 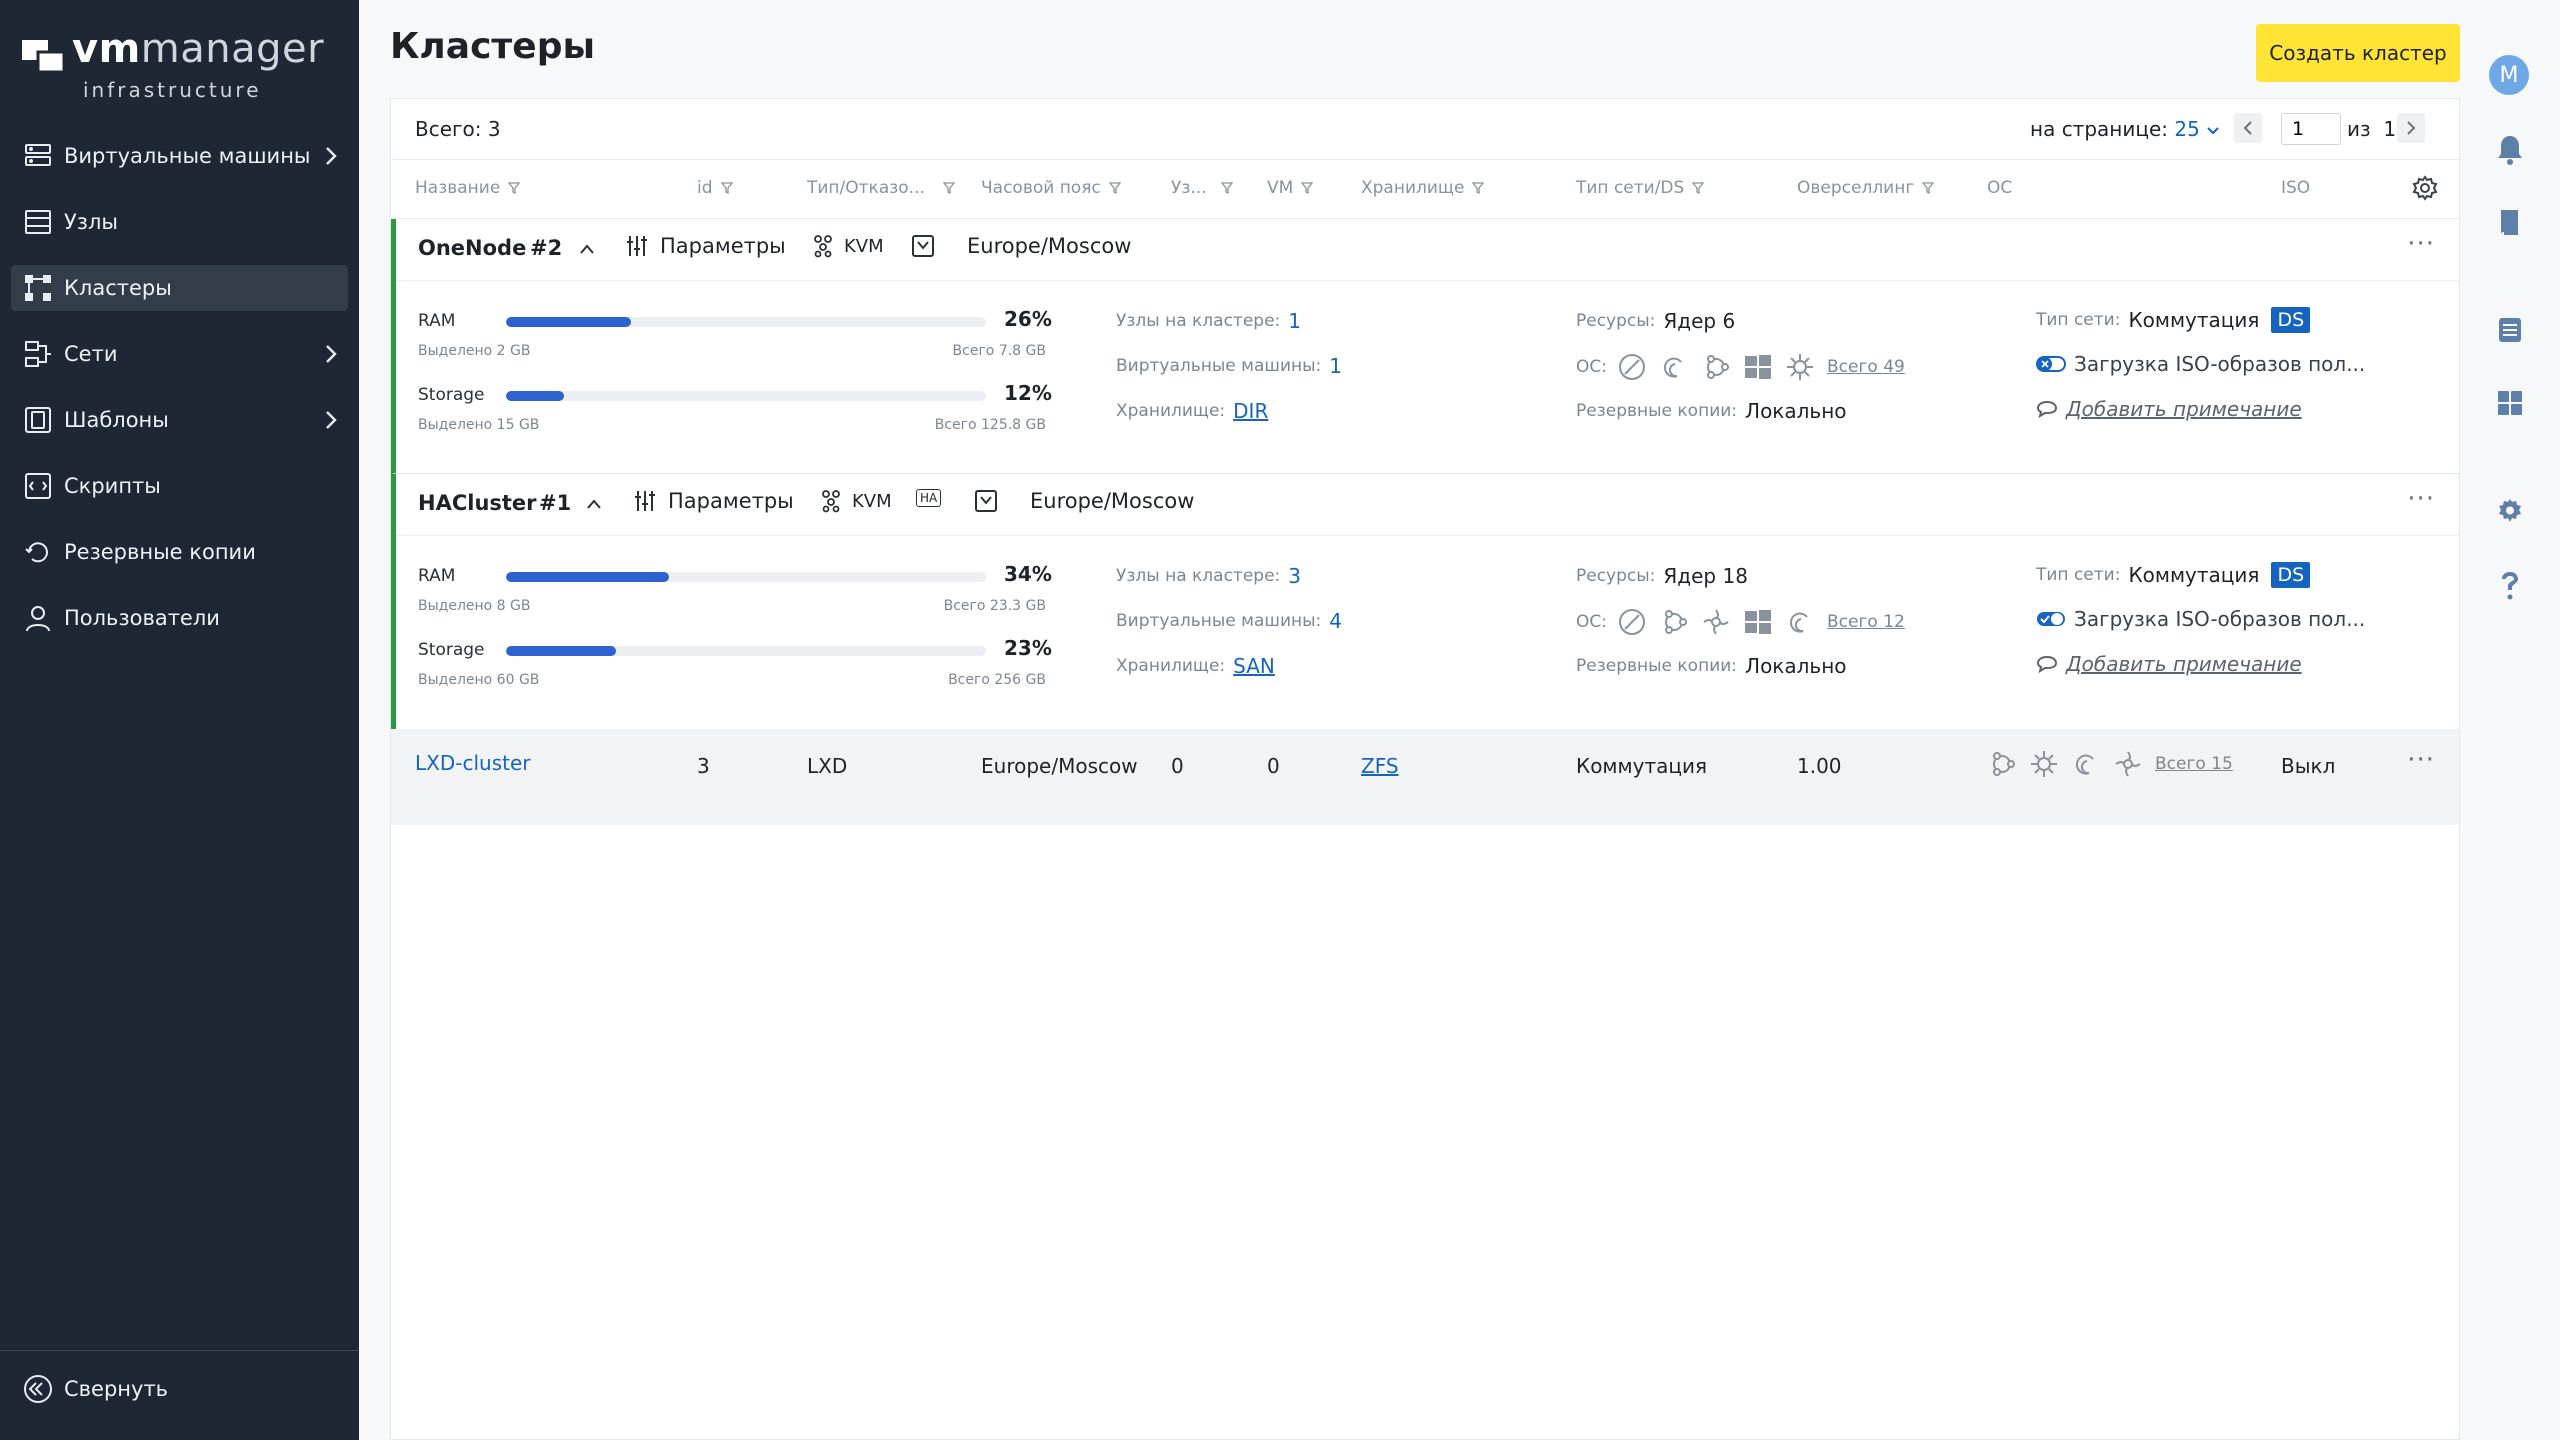 What do you see at coordinates (477, 503) in the screenshot?
I see `cluster-name: HACluster` at bounding box center [477, 503].